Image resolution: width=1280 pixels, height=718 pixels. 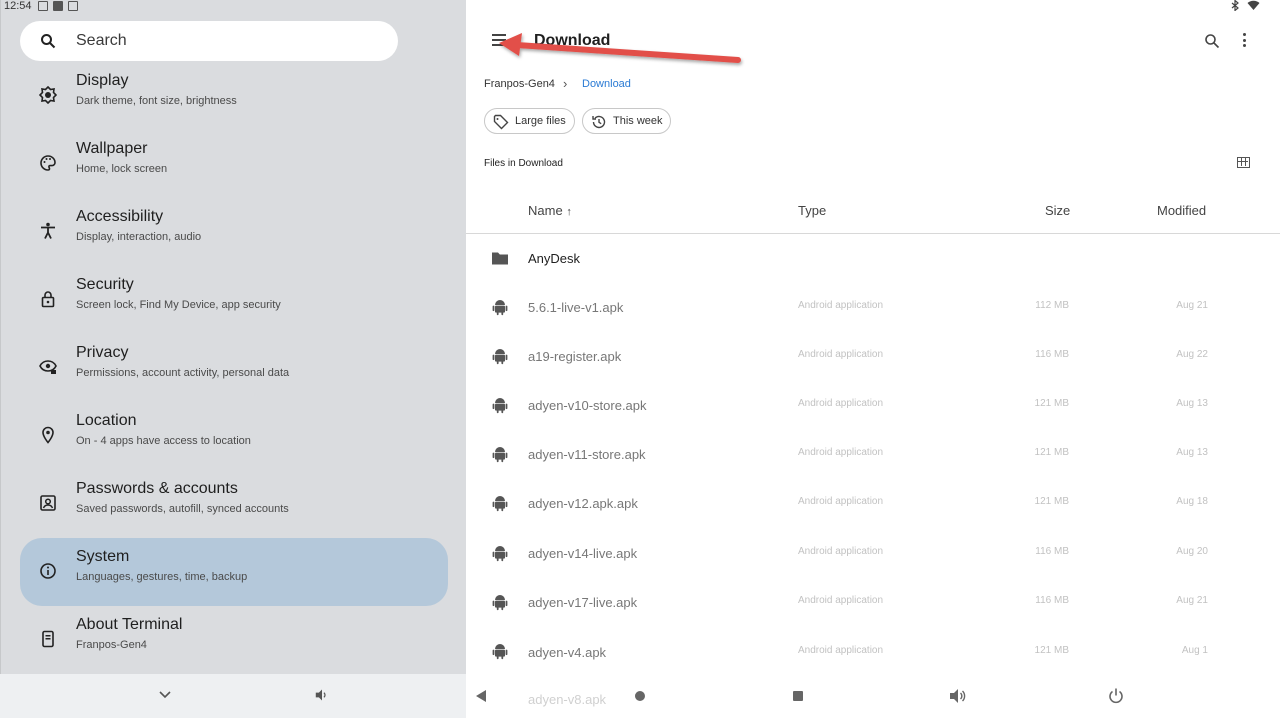 What do you see at coordinates (481, 696) in the screenshot?
I see `back-icon` at bounding box center [481, 696].